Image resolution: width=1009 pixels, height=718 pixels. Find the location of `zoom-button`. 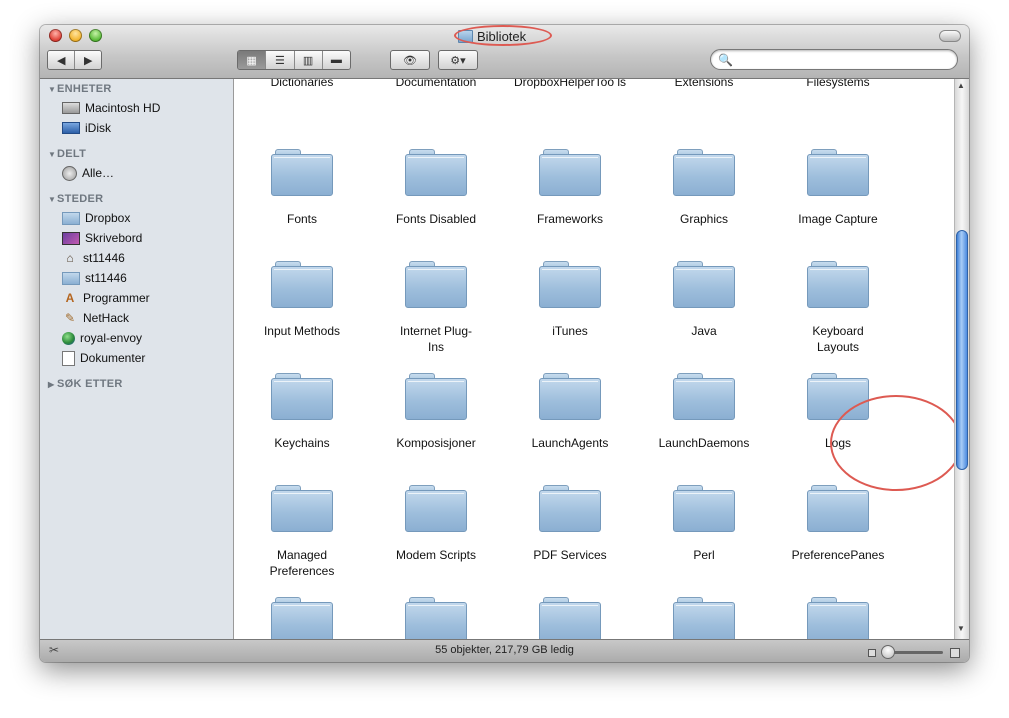

zoom-button is located at coordinates (95, 35).